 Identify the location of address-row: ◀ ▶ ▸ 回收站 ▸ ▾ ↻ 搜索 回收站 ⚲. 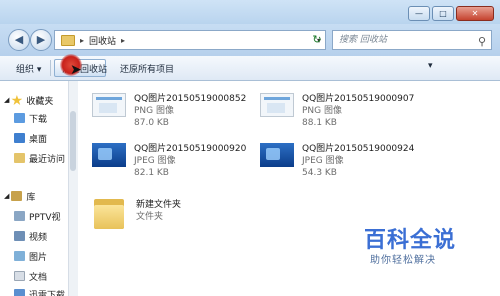
(250, 40).